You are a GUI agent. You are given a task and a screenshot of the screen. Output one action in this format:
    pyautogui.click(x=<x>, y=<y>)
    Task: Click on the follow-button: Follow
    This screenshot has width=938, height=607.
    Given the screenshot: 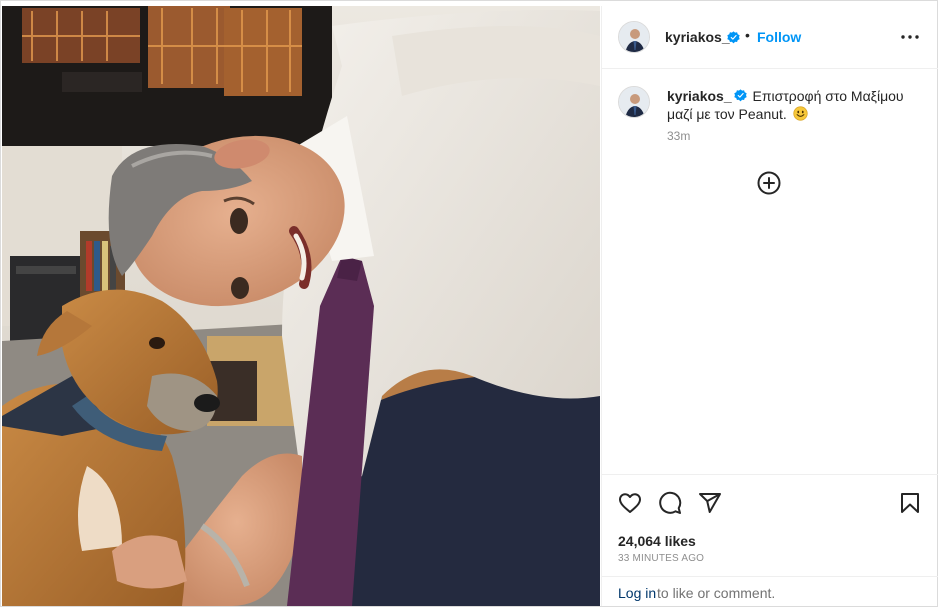 What is the action you would take?
    pyautogui.click(x=779, y=37)
    